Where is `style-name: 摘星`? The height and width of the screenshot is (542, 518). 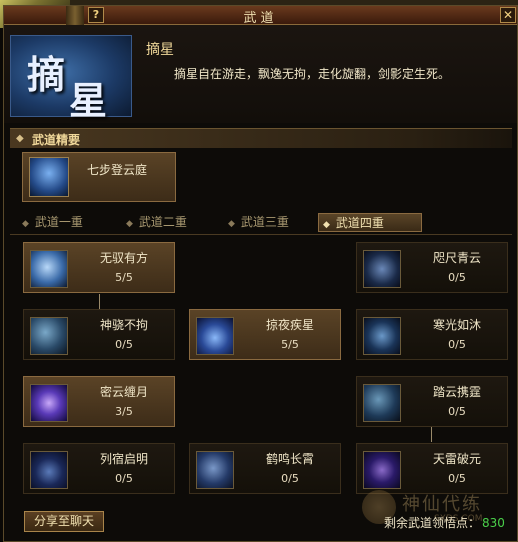
style-name: 摘星 is located at coordinates (160, 50).